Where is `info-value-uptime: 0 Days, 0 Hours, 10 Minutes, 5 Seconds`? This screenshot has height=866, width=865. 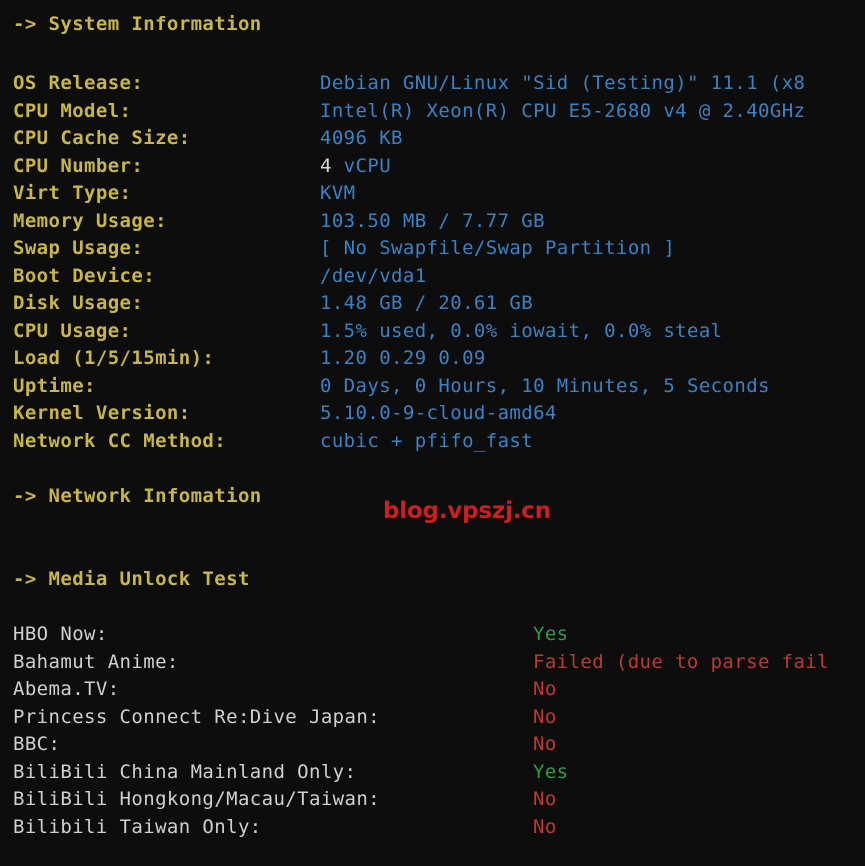 info-value-uptime: 0 Days, 0 Hours, 10 Minutes, 5 Seconds is located at coordinates (545, 385).